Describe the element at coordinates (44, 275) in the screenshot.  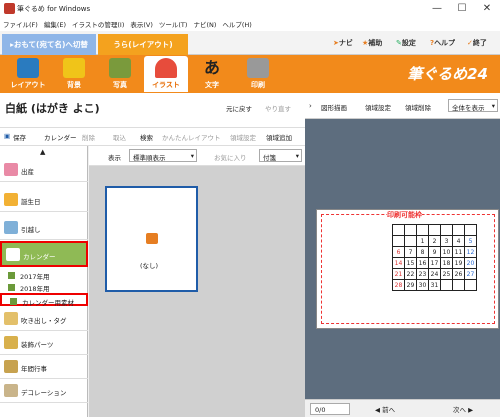
I see `sub-item-2017: 2017年用` at that location.